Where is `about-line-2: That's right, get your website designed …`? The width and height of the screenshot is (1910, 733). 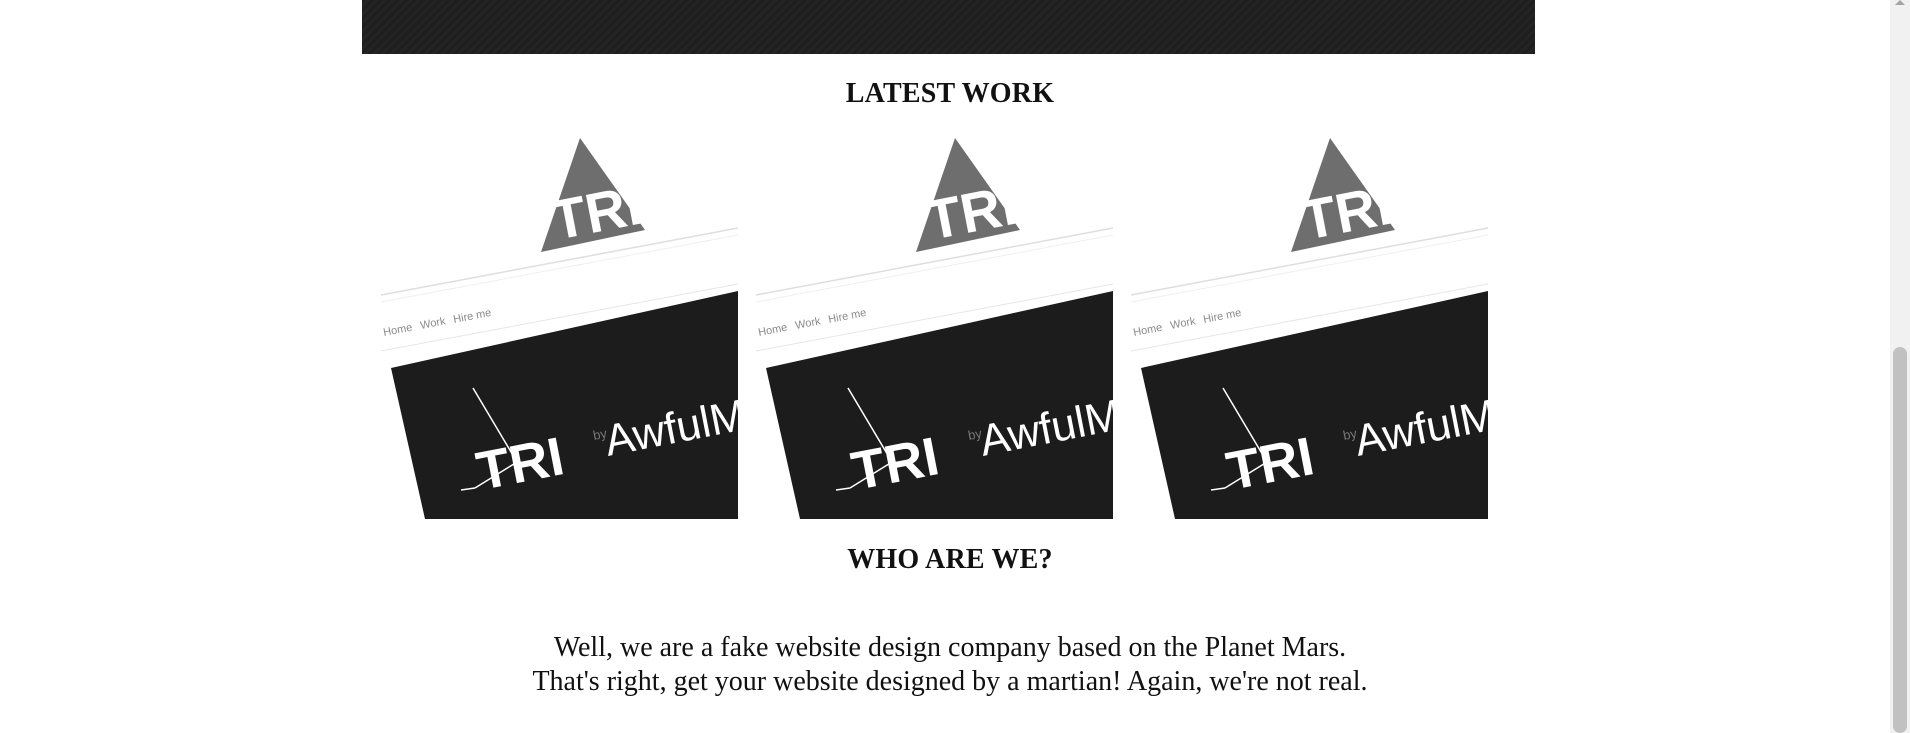 about-line-2: That's right, get your website designed … is located at coordinates (950, 681).